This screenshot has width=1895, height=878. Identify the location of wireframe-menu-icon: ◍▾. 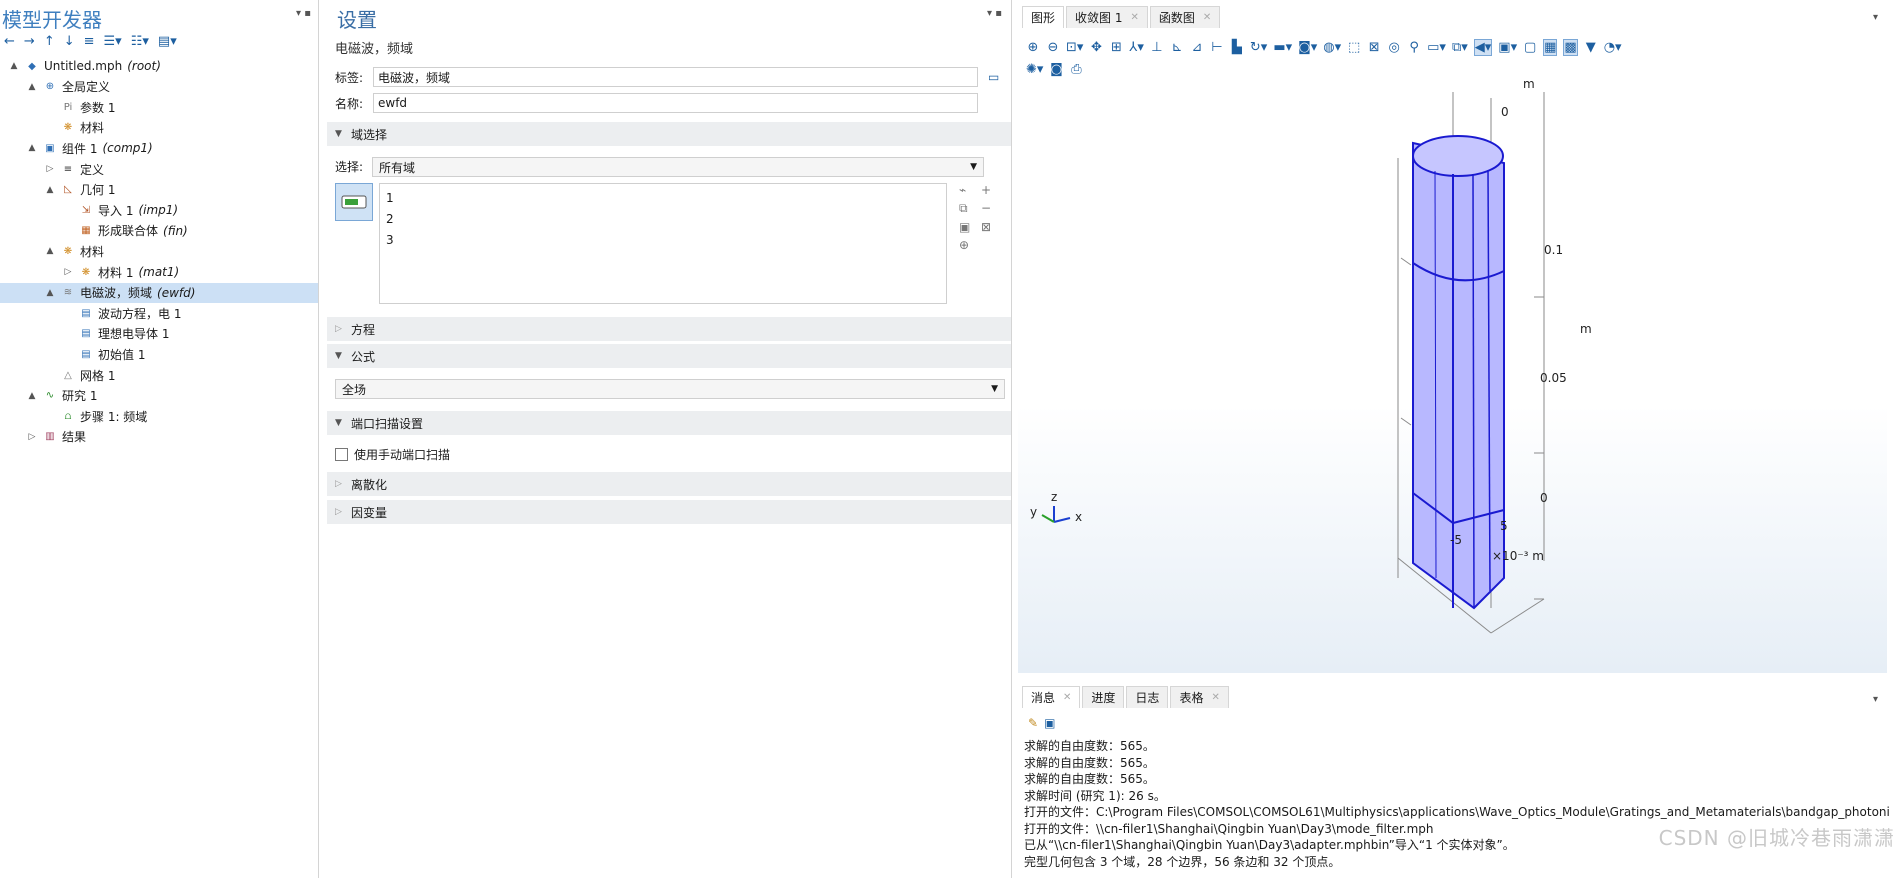
(1332, 47).